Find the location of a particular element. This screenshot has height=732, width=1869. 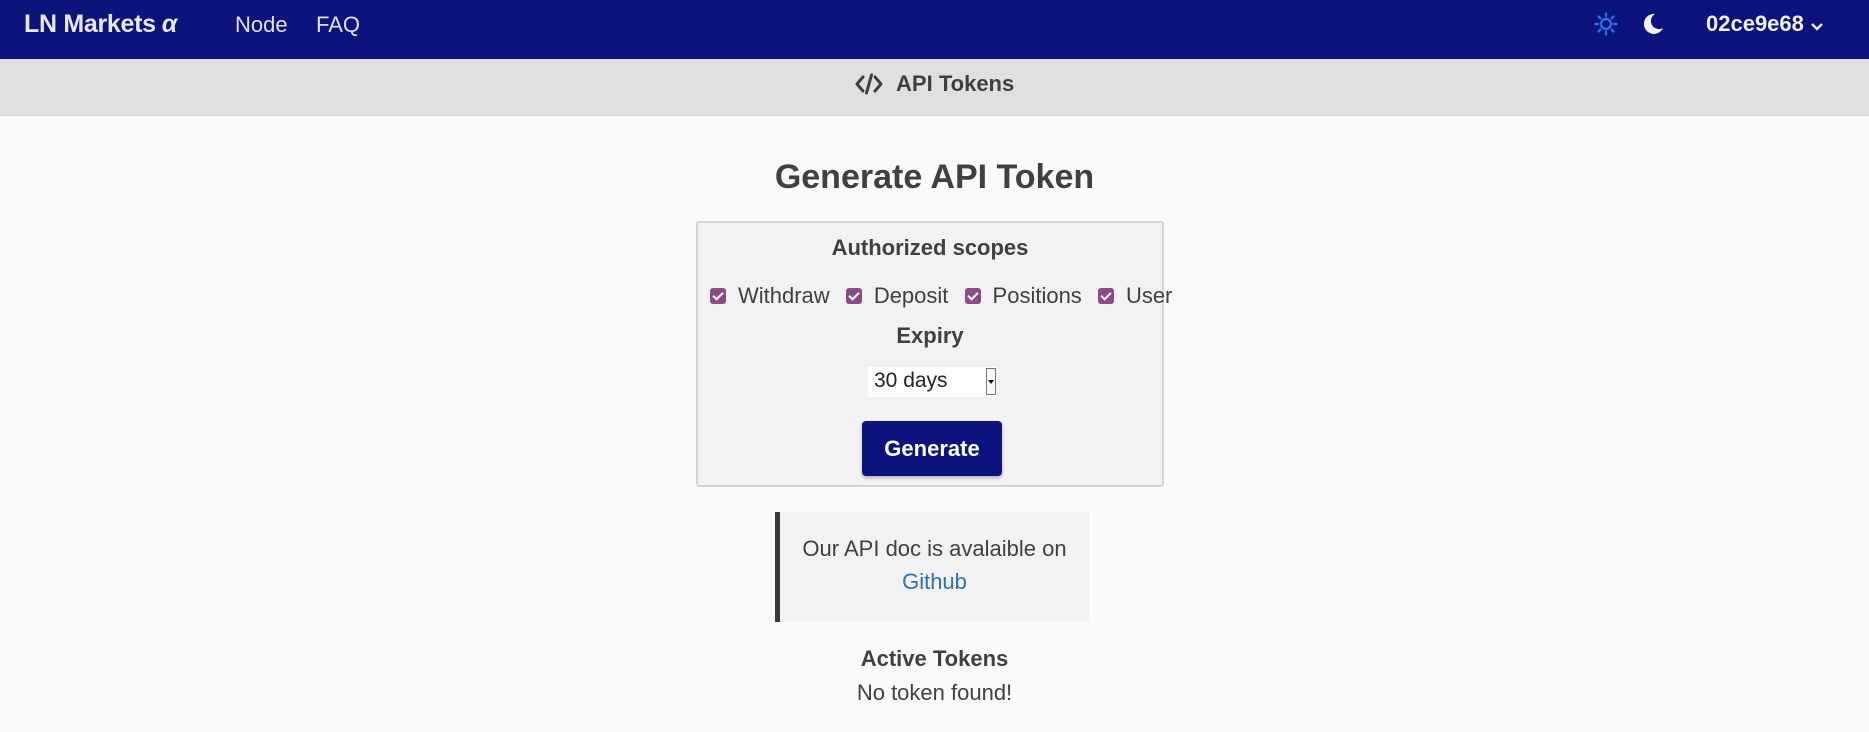

code-icon is located at coordinates (875, 83).